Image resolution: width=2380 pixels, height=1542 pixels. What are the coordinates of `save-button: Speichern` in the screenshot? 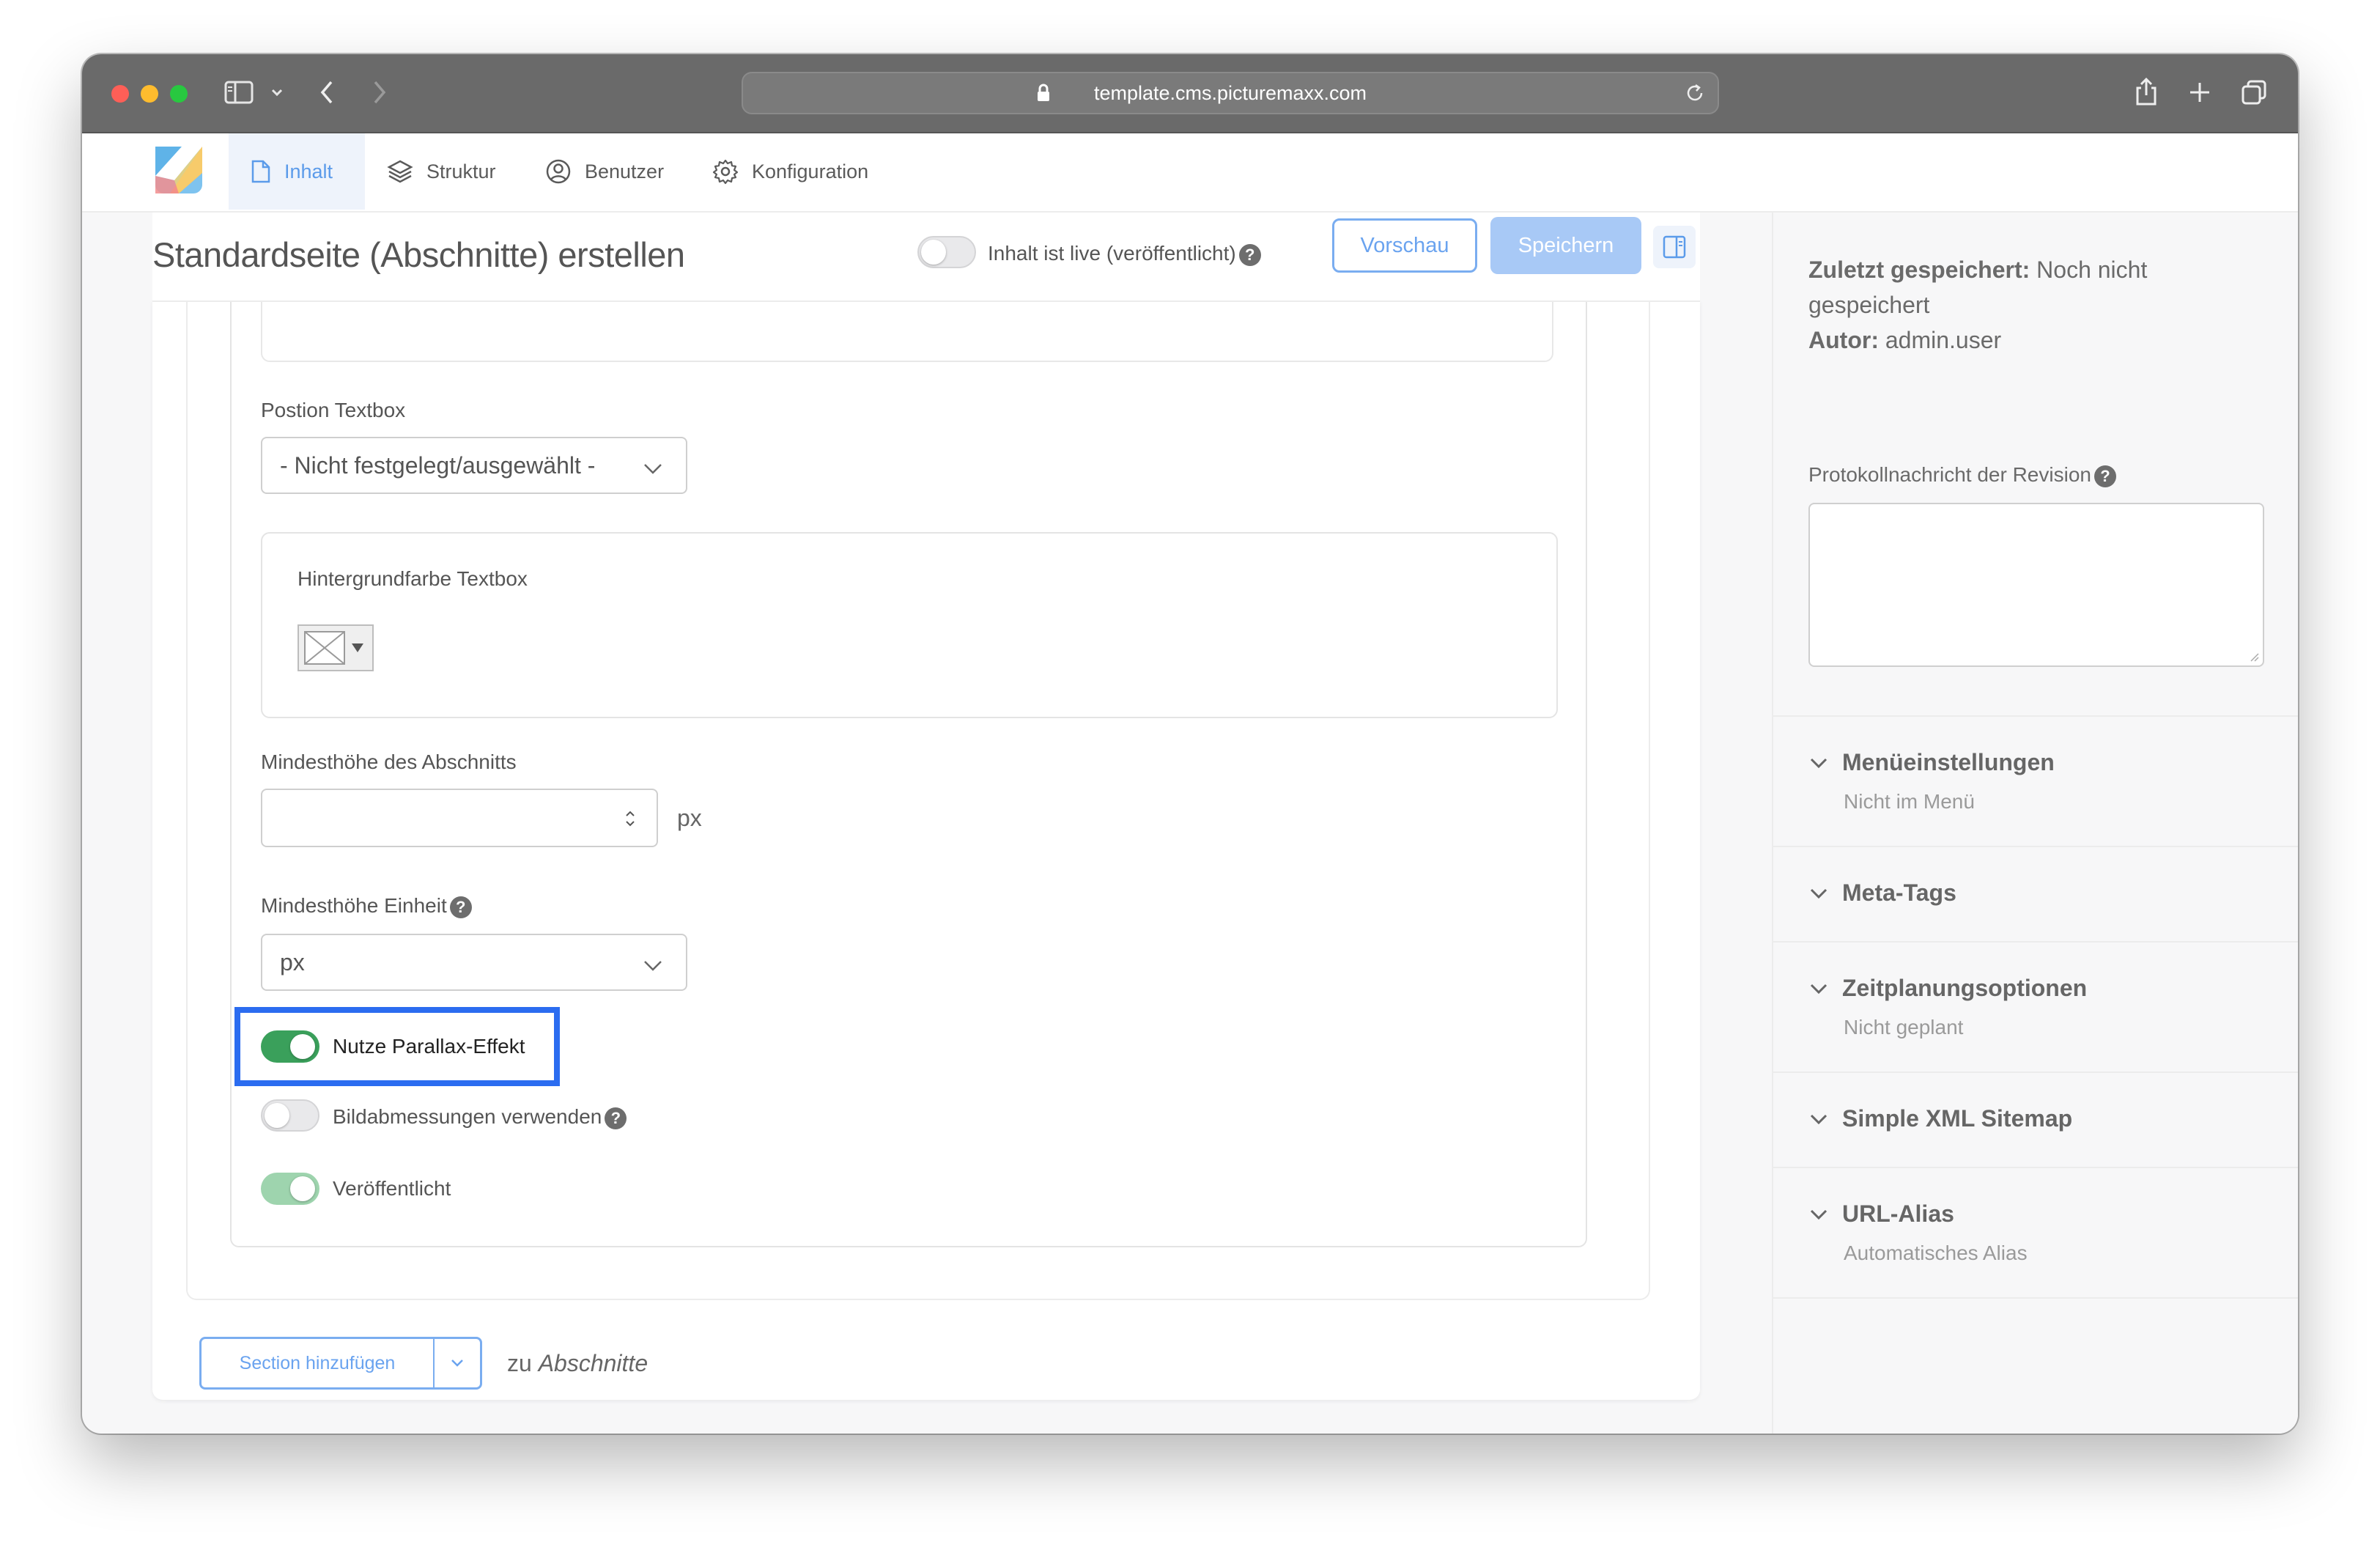 It's located at (1565, 245).